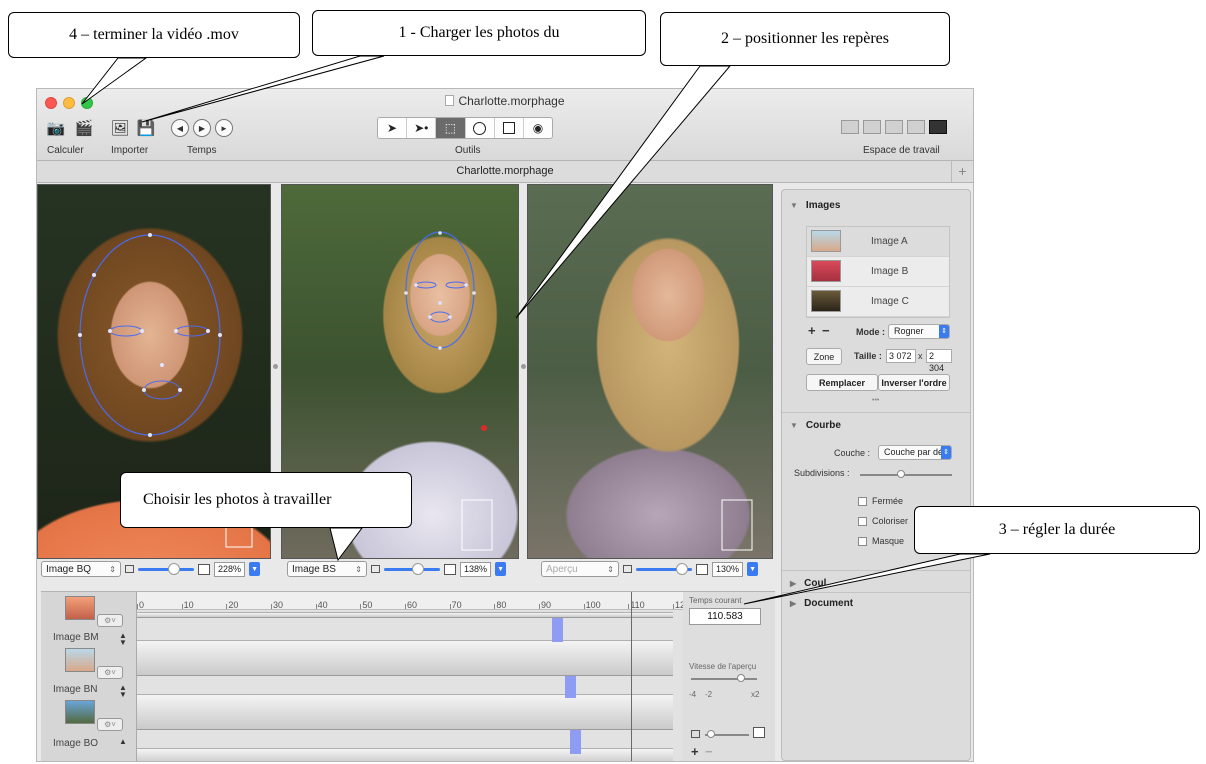 This screenshot has height=764, width=1206. I want to click on mode-select: Rogner ⇕, so click(919, 331).